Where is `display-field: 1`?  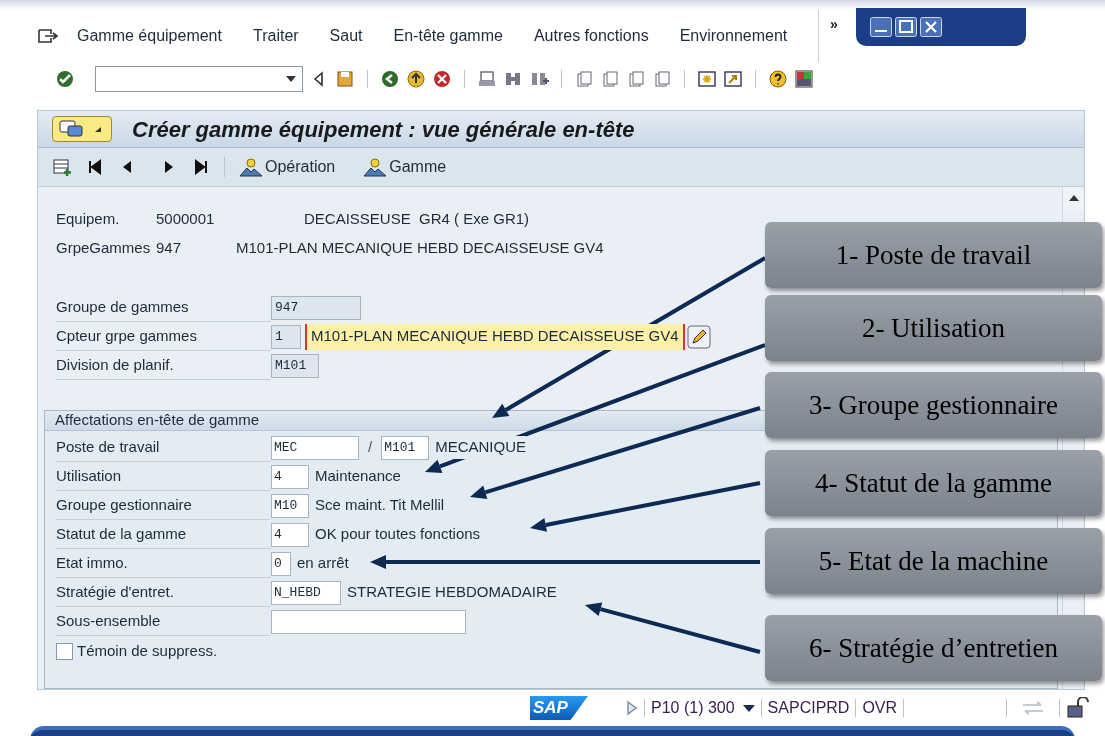
display-field: 1 is located at coordinates (286, 336).